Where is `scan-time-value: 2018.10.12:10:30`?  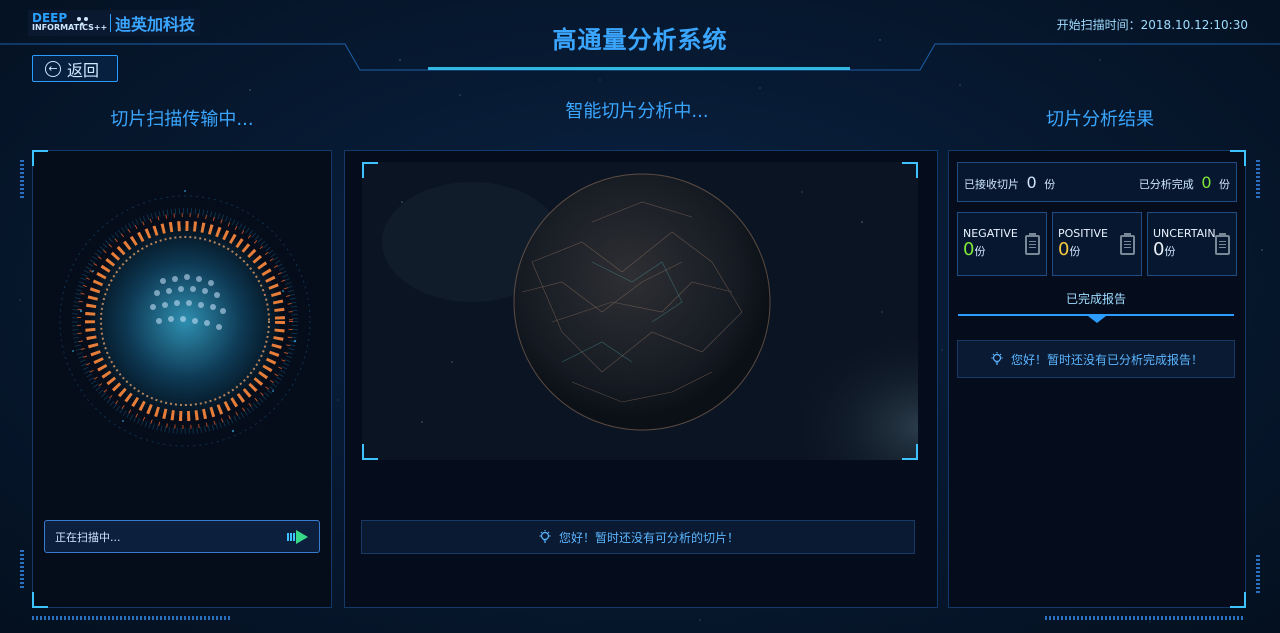 scan-time-value: 2018.10.12:10:30 is located at coordinates (1194, 25).